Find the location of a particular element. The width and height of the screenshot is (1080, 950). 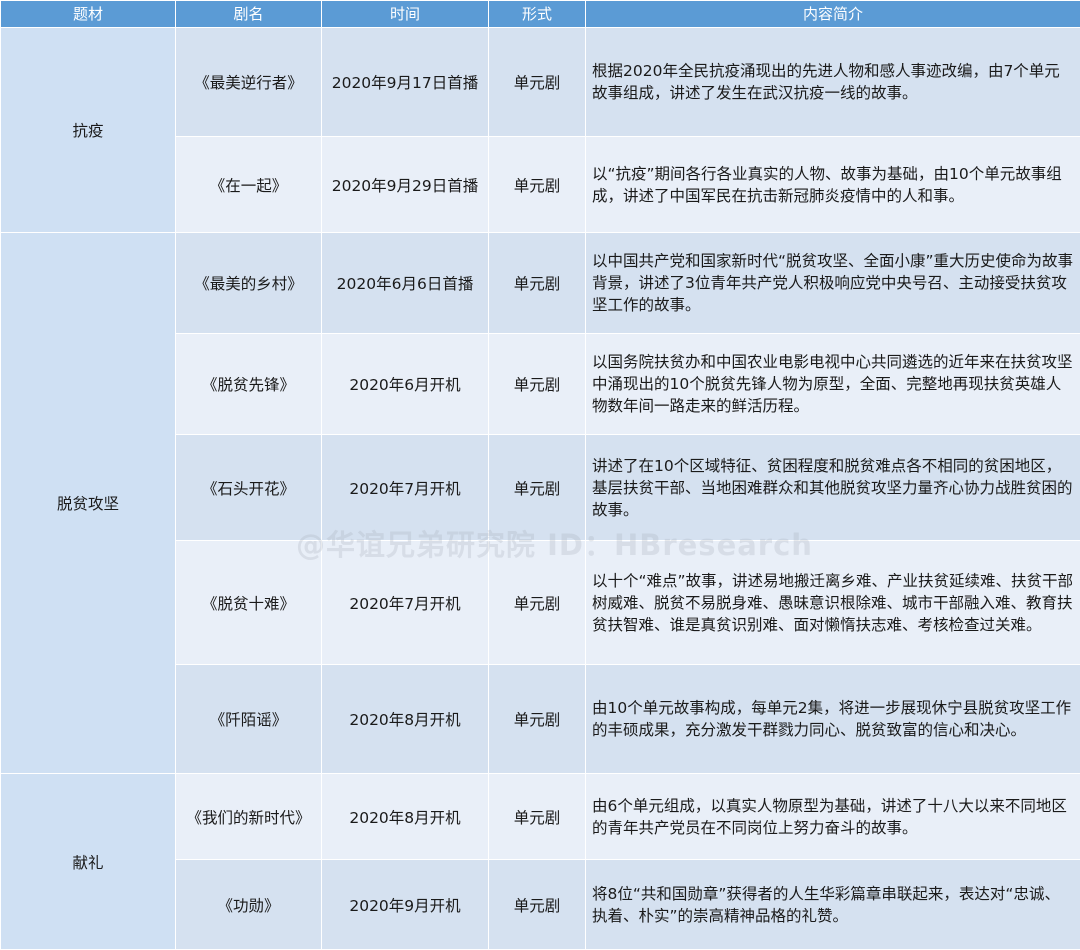

drama-time: 2020年9月开机 is located at coordinates (405, 905).